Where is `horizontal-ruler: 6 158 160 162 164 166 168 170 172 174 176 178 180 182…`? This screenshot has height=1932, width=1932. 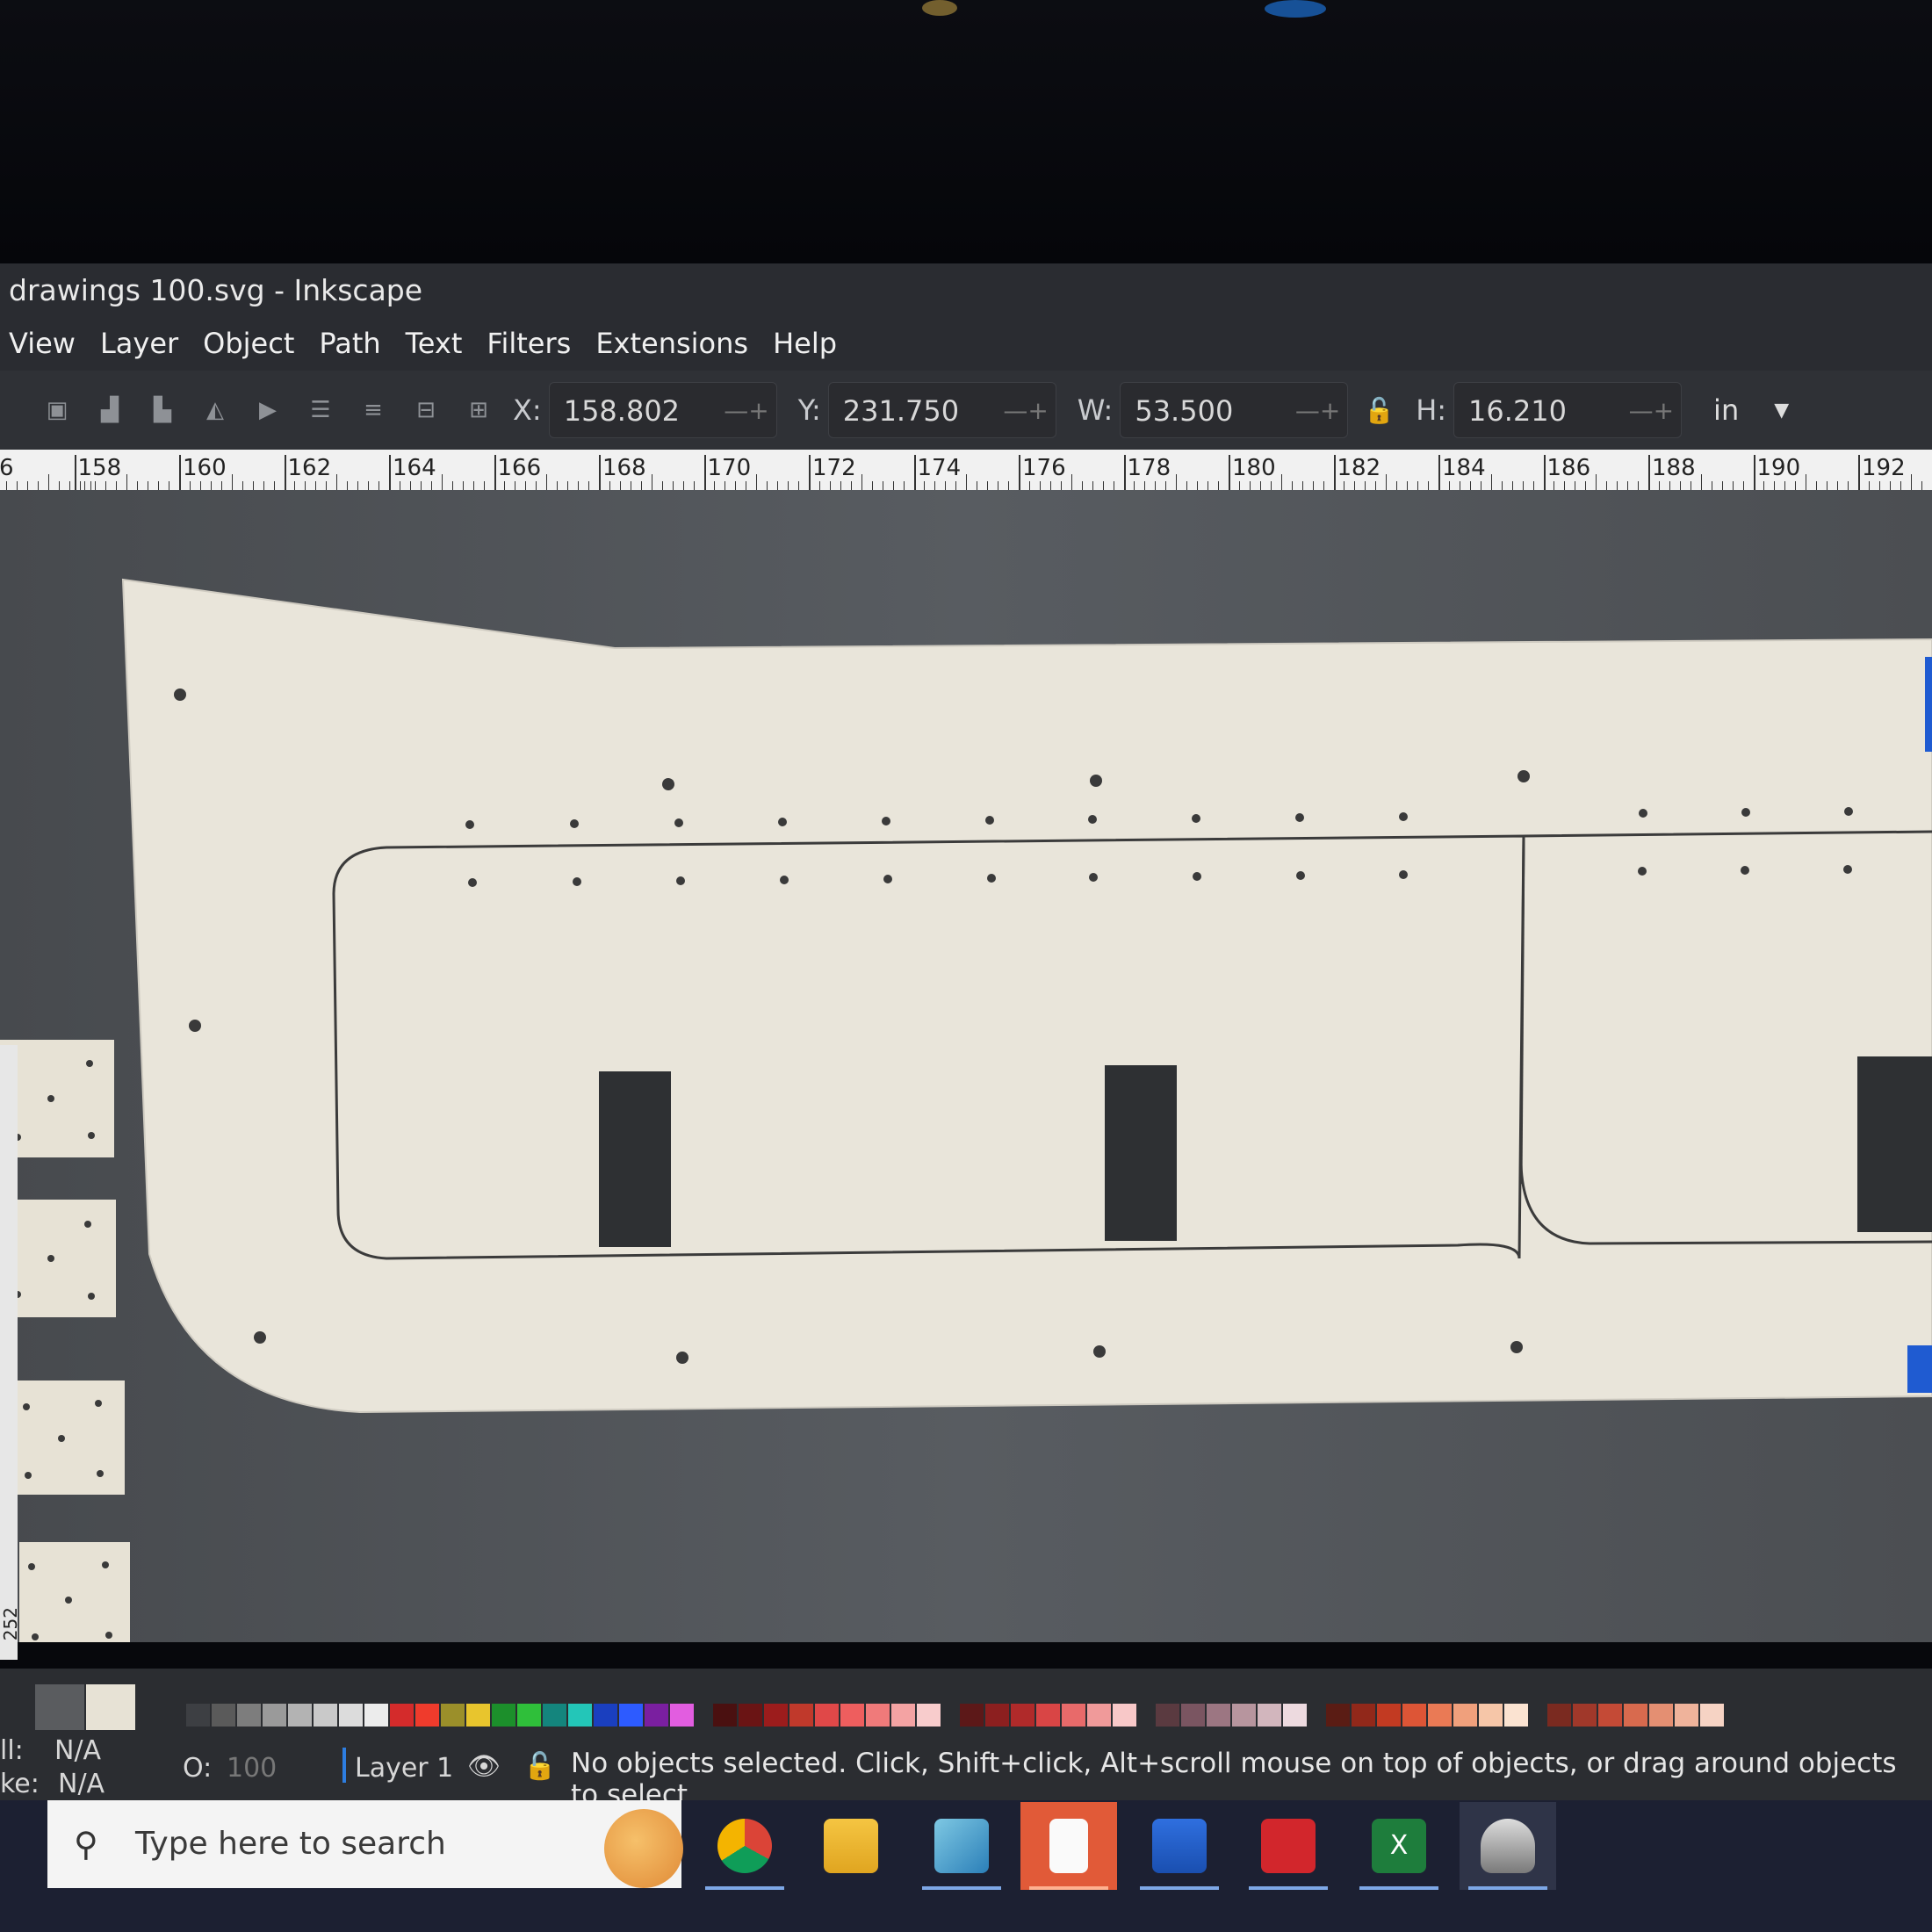 horizontal-ruler: 6 158 160 162 164 166 168 170 172 174 176 178 180 182… is located at coordinates (966, 470).